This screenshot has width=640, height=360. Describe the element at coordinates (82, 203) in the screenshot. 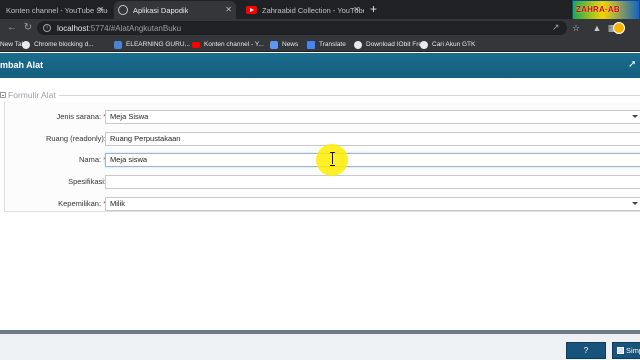

I see `field-label: Kepemilikan:*` at that location.